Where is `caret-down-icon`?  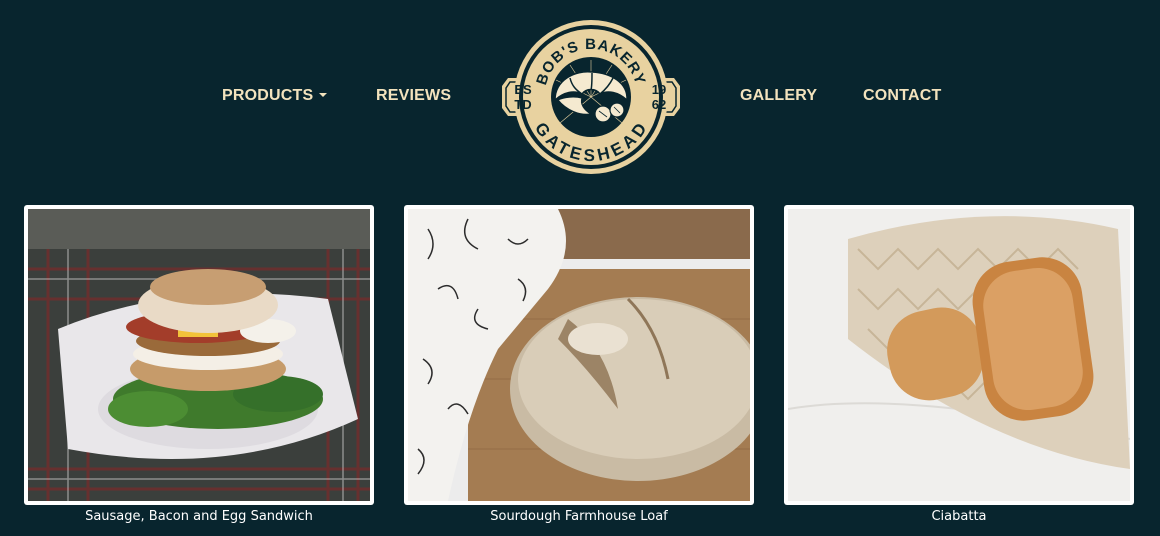
caret-down-icon is located at coordinates (323, 95).